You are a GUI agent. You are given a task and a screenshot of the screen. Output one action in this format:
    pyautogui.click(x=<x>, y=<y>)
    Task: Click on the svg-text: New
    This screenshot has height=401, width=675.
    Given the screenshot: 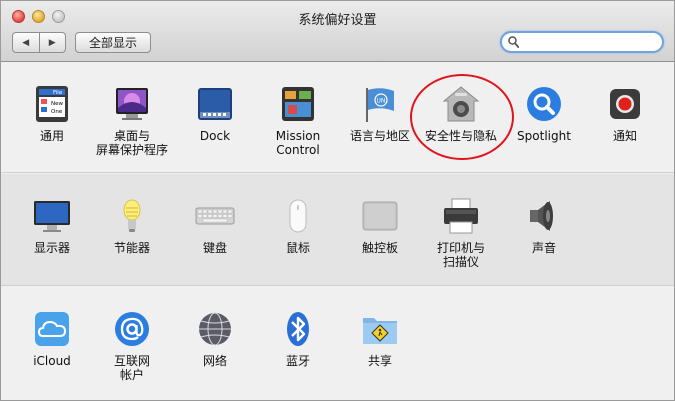 What is the action you would take?
    pyautogui.click(x=57, y=104)
    